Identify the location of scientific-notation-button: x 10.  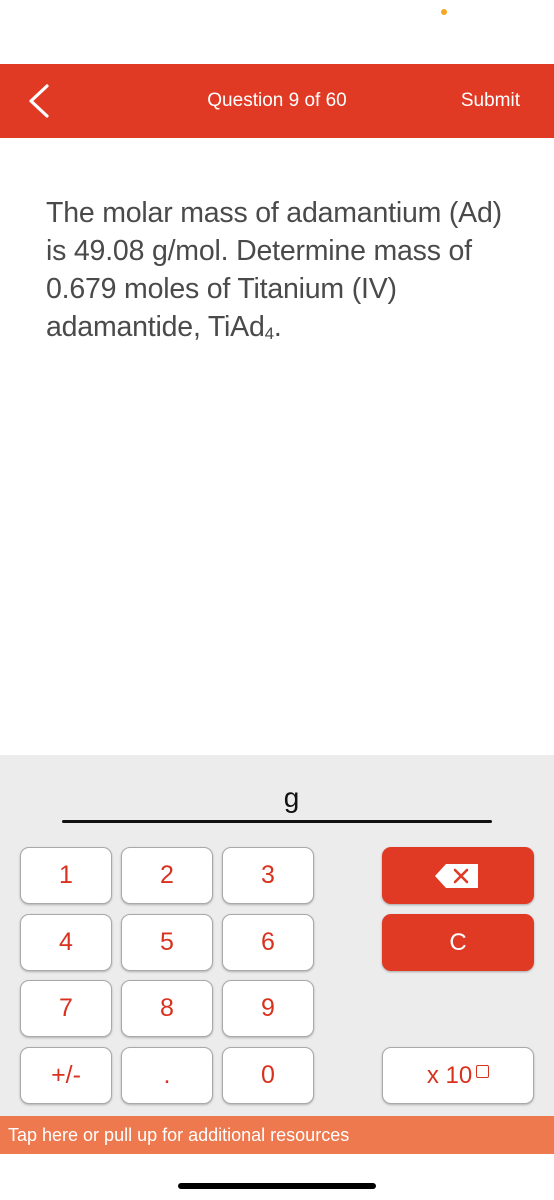
(458, 1075).